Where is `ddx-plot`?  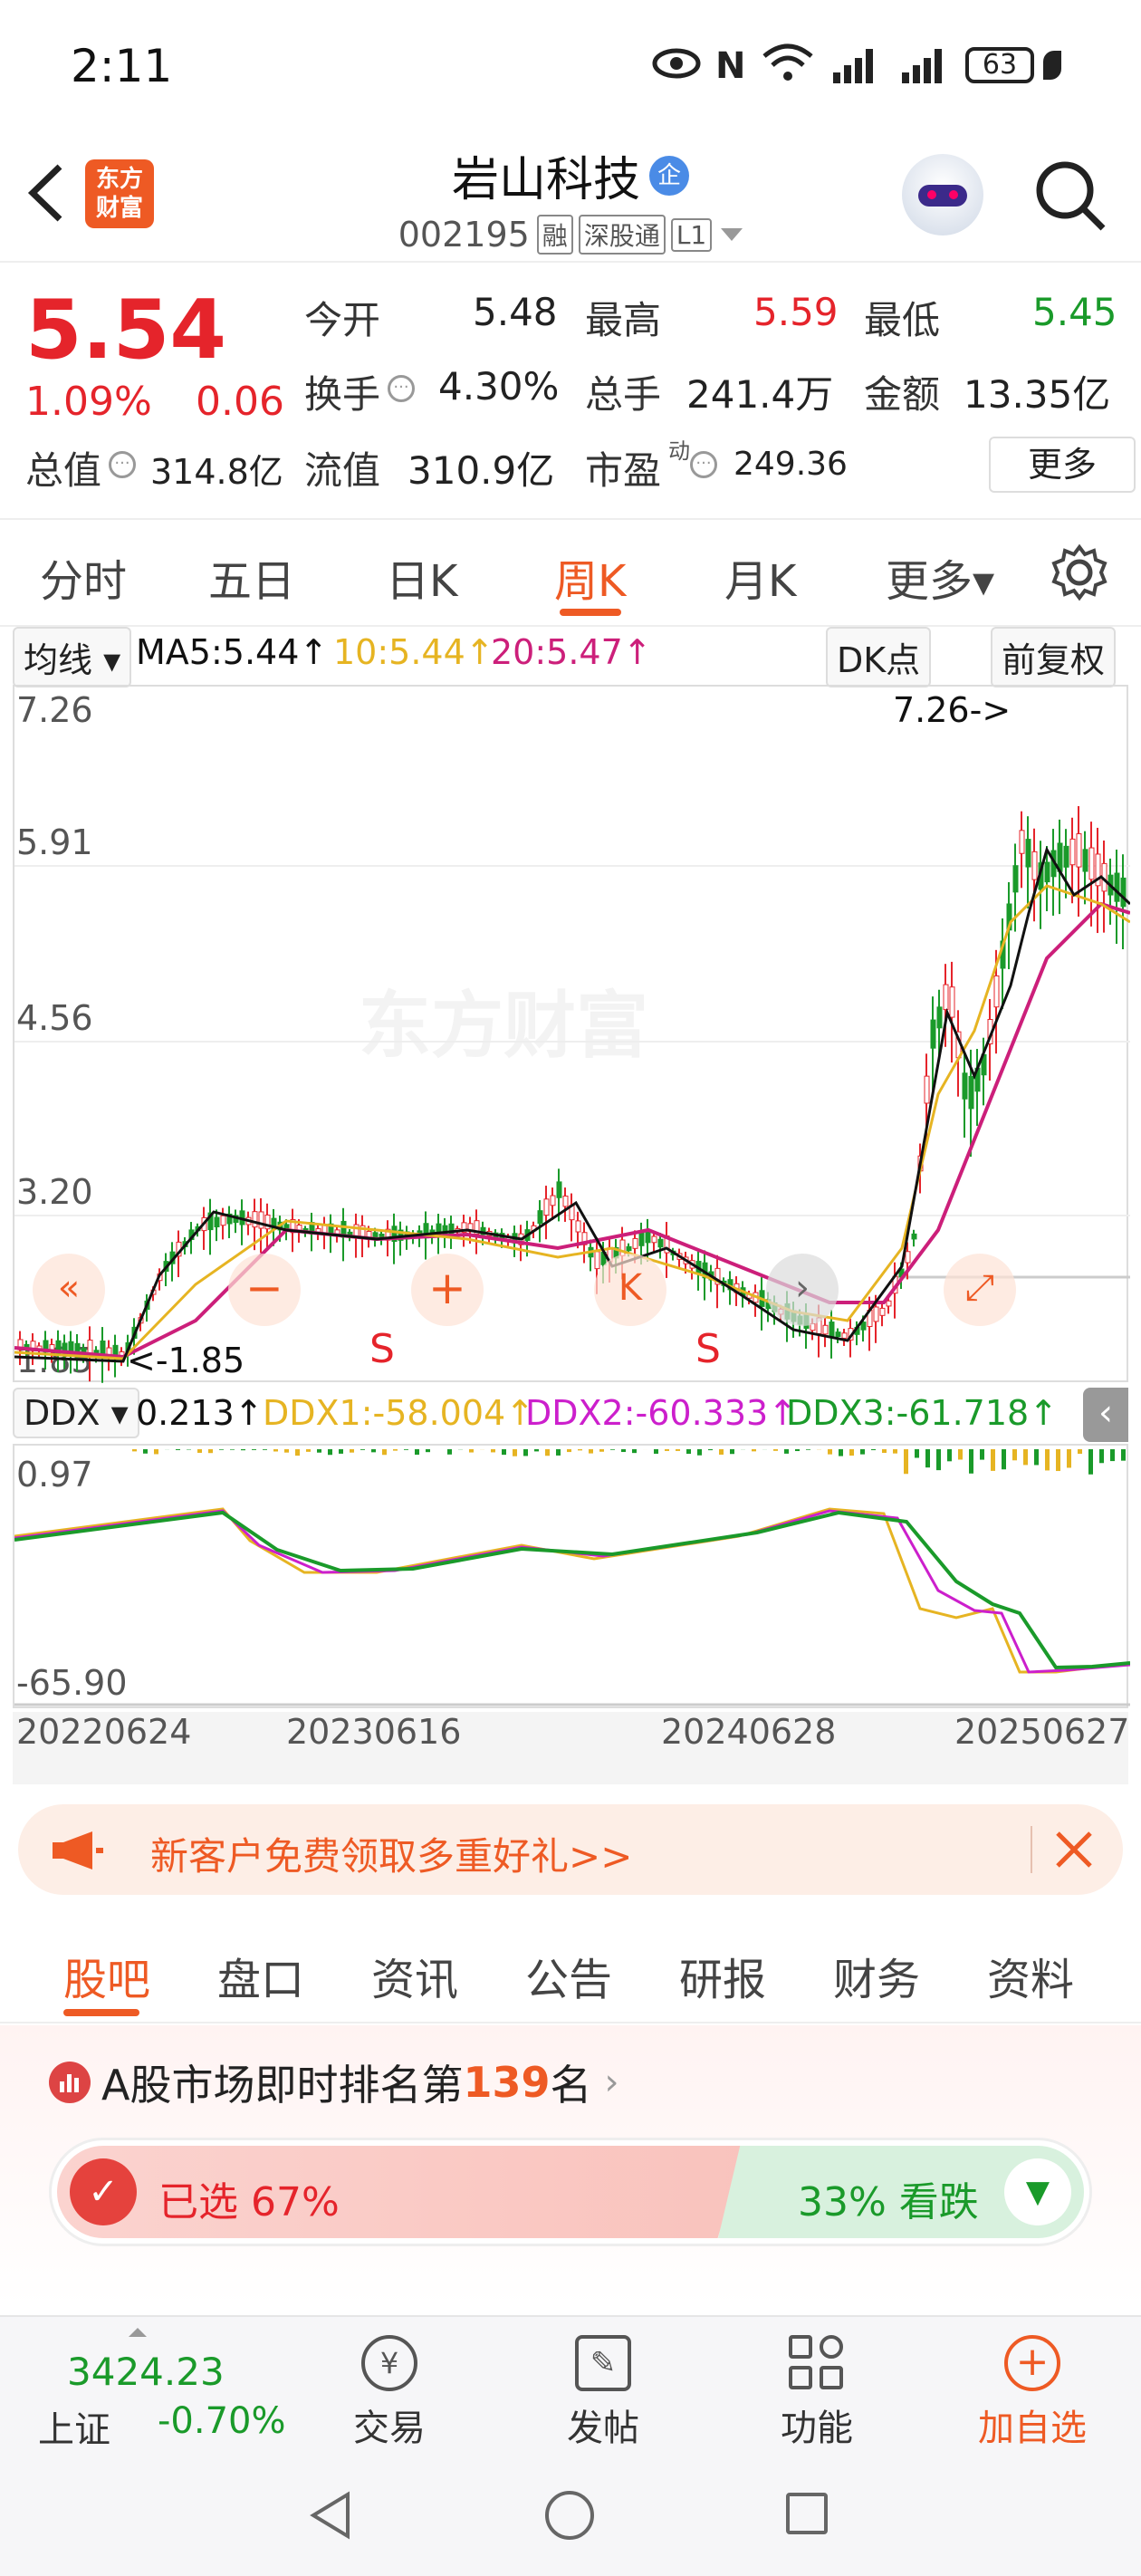
ddx-plot is located at coordinates (572, 1577).